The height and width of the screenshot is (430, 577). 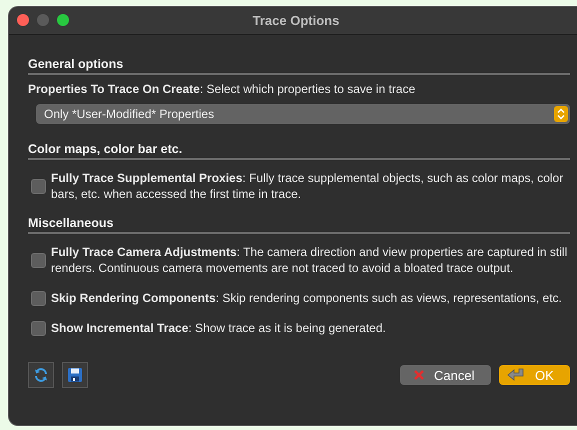 What do you see at coordinates (307, 186) in the screenshot?
I see `option-description: Fully Trace Supplemental Proxies: Fully trace supplemental objects, such as color maps, color bars, etc. when accessed the first time in trace.` at bounding box center [307, 186].